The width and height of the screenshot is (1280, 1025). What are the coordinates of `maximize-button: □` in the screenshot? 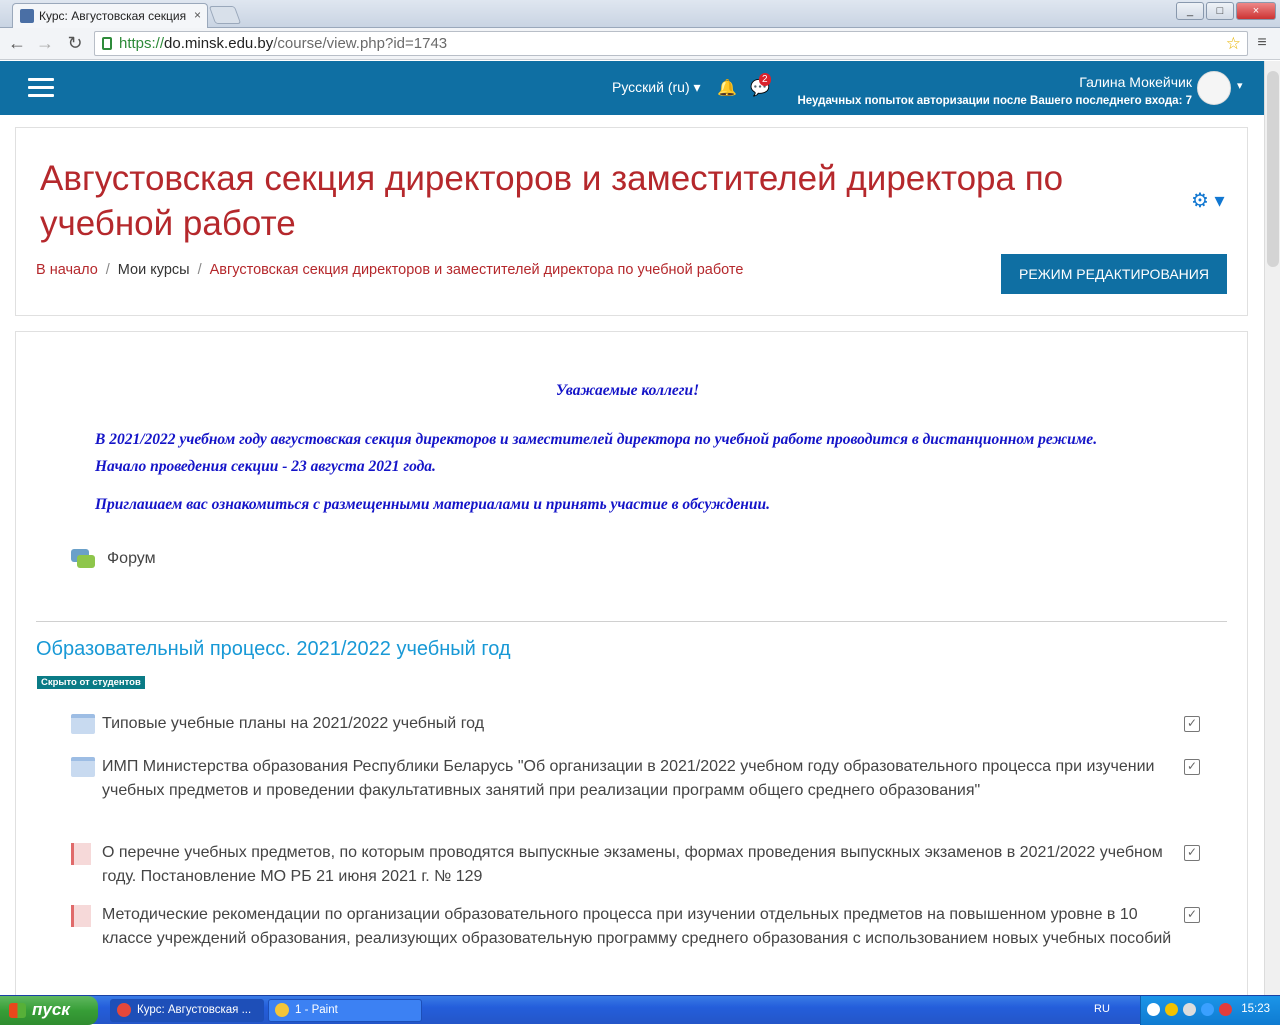 It's located at (1220, 11).